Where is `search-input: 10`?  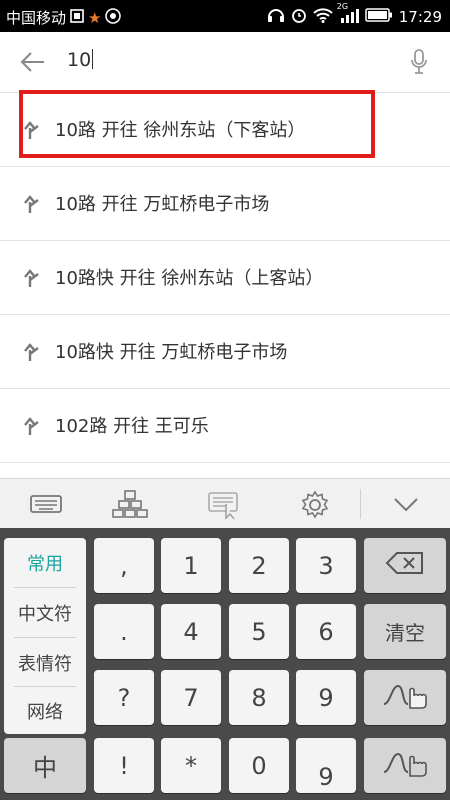
search-input: 10 is located at coordinates (80, 60).